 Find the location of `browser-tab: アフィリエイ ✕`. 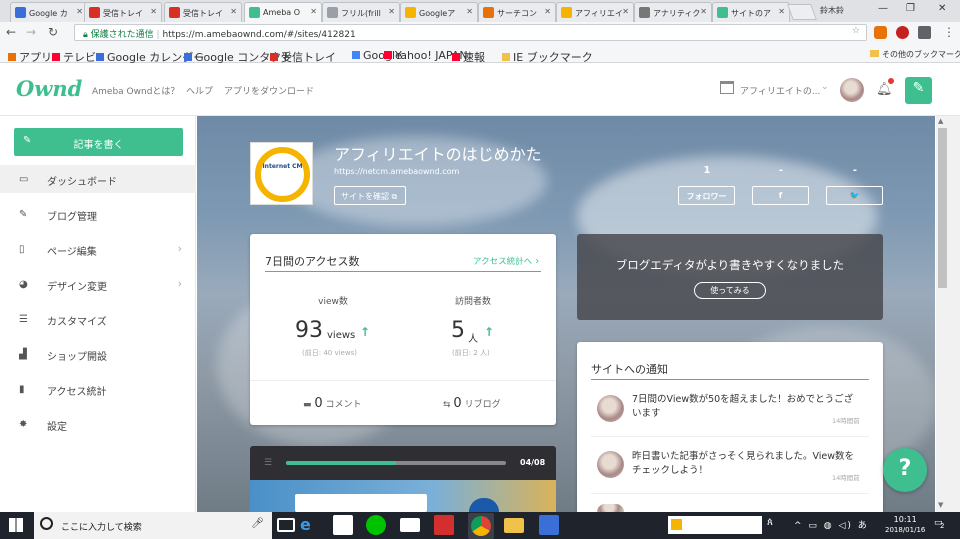

browser-tab: アフィリエイ ✕ is located at coordinates (595, 12).